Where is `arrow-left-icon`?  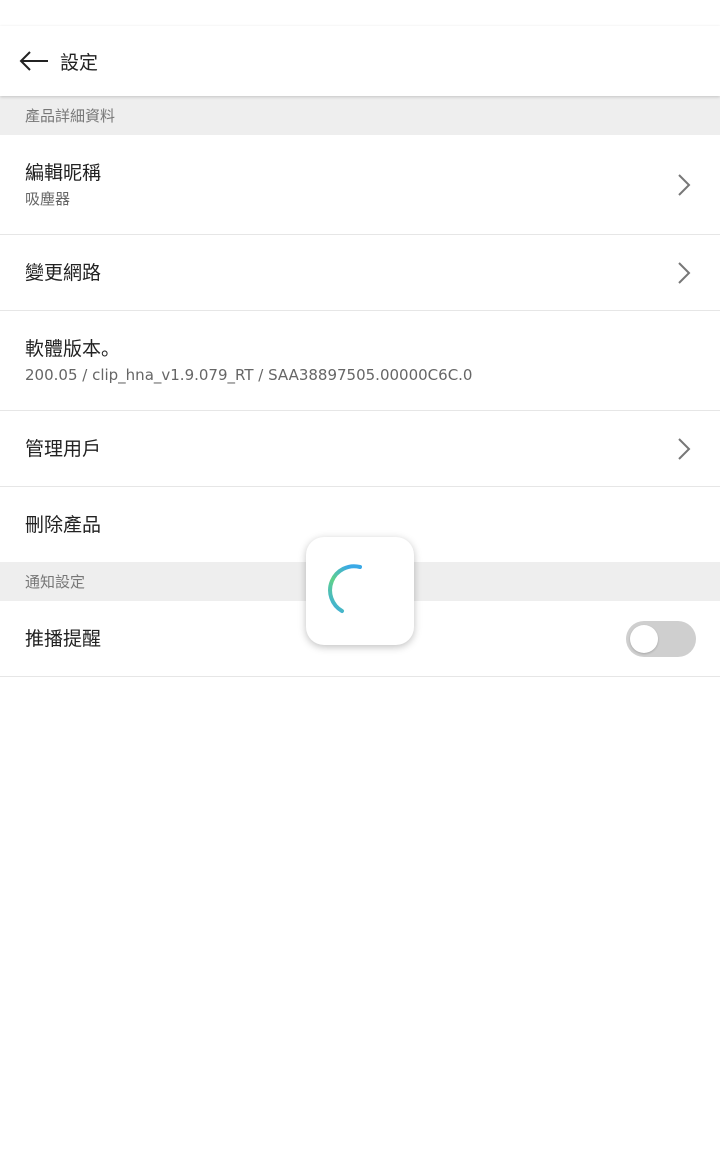
arrow-left-icon is located at coordinates (33, 61).